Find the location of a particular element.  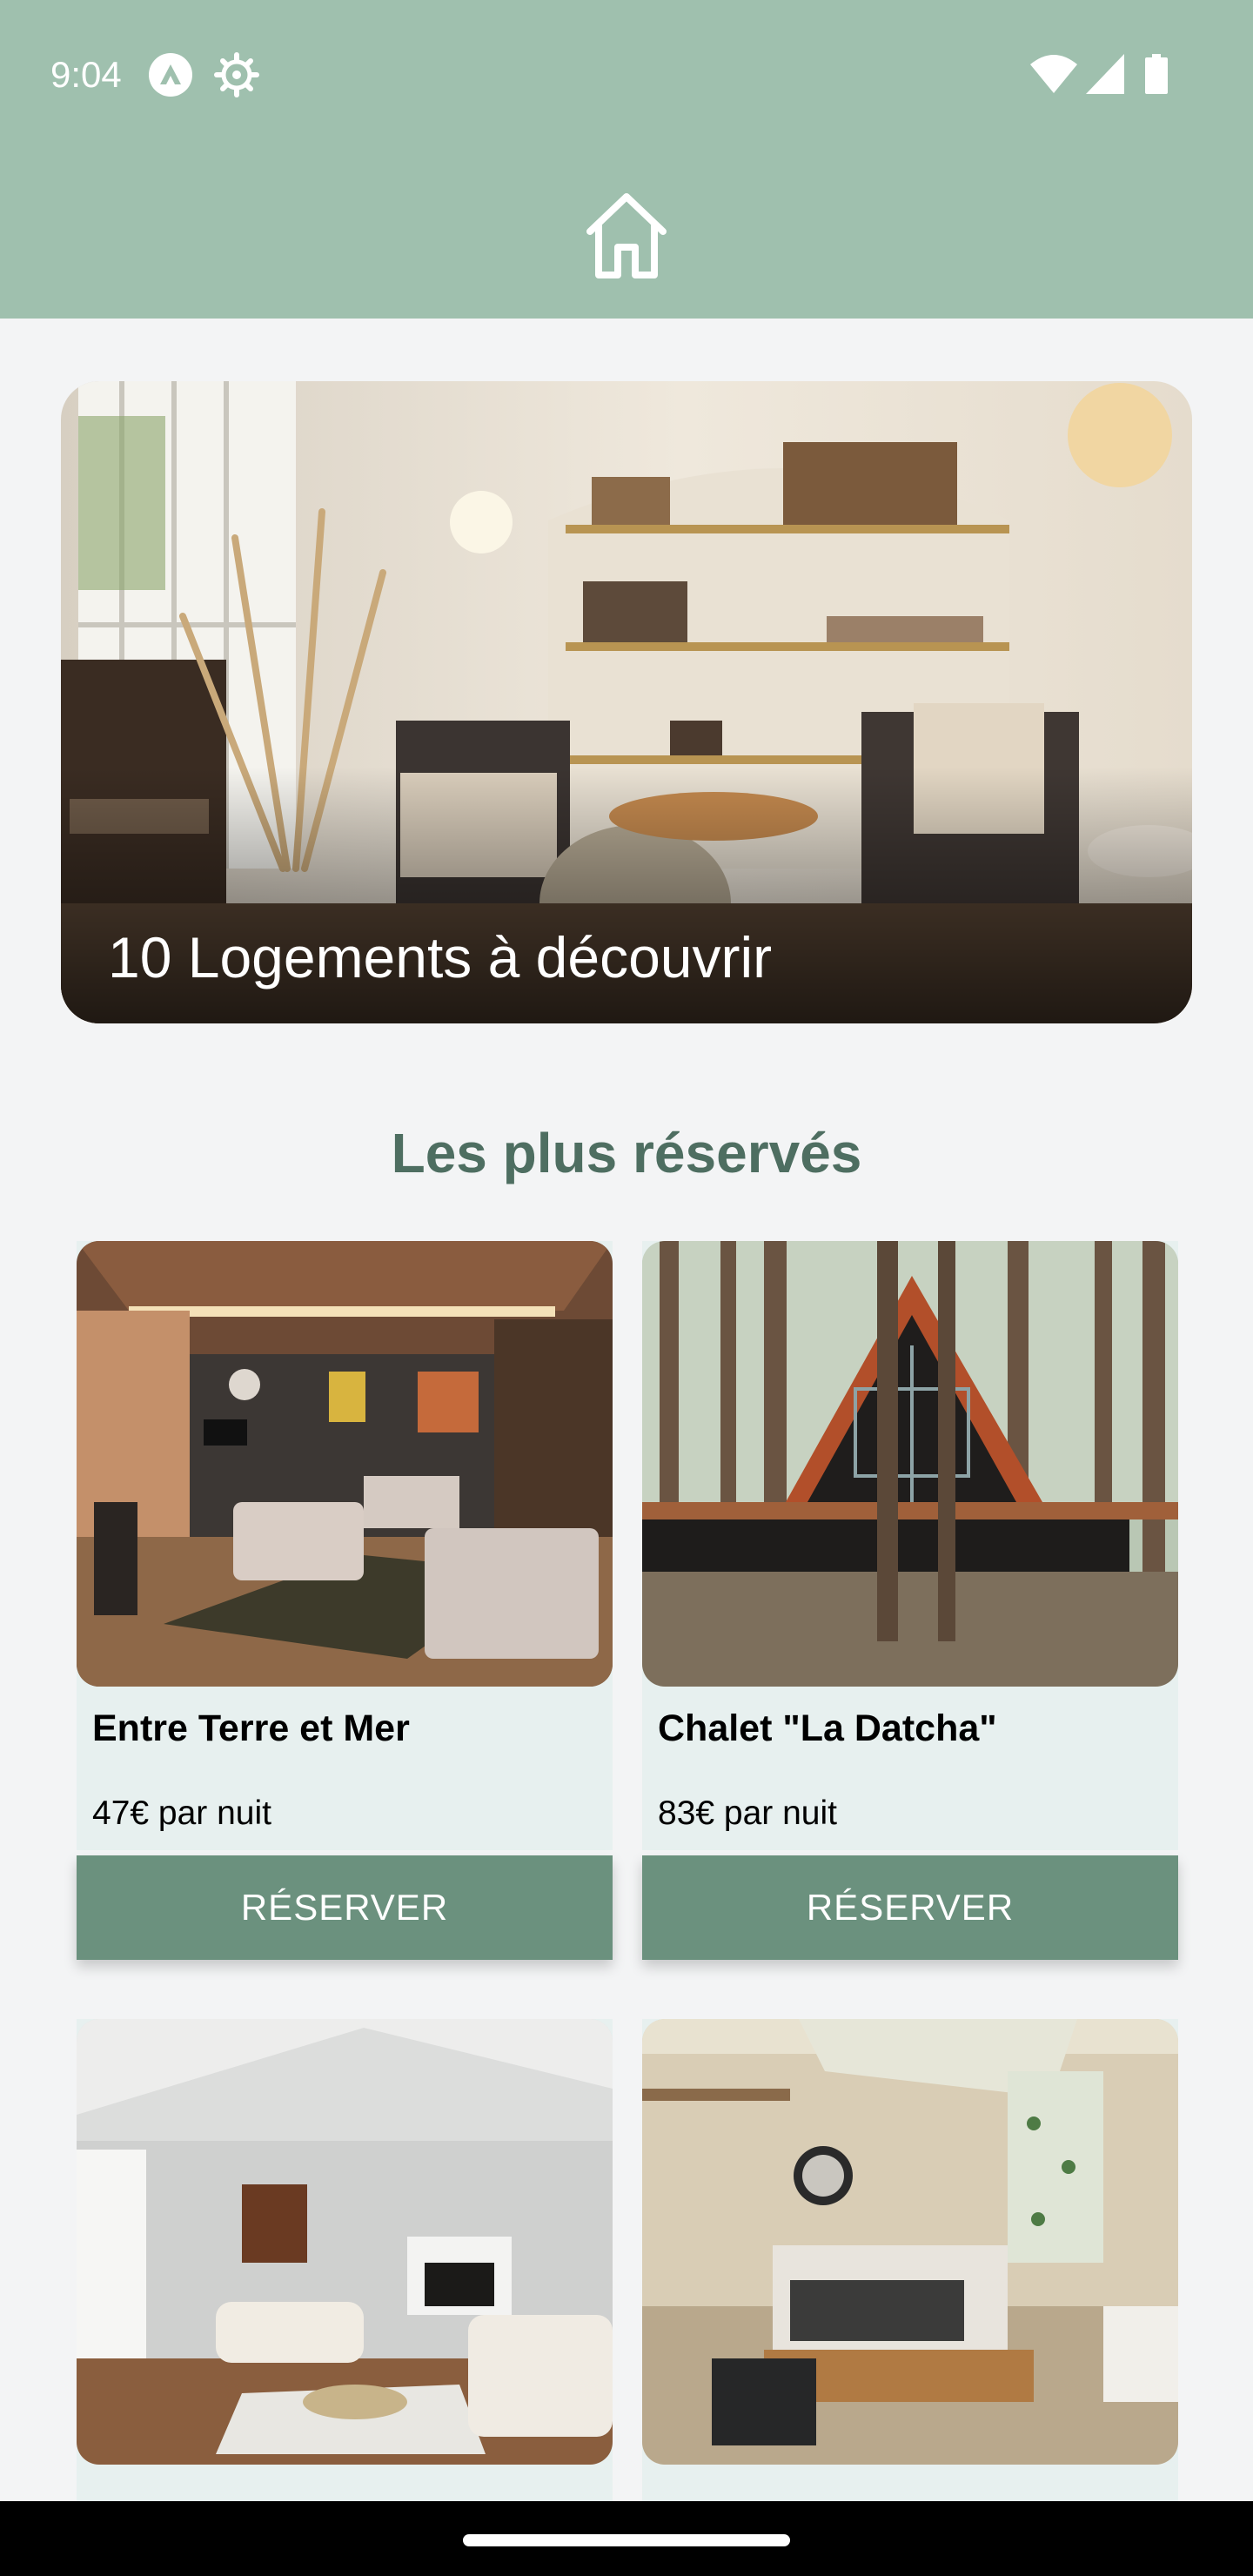

listing-photo-bedroom is located at coordinates (910, 2242).